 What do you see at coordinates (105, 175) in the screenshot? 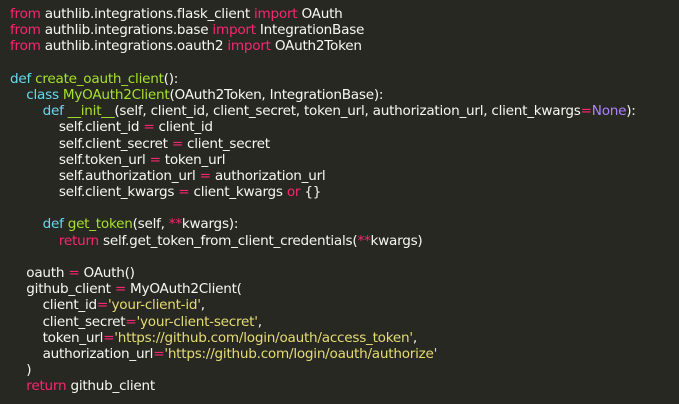
I see `code-token-plain: self.authorization_url` at bounding box center [105, 175].